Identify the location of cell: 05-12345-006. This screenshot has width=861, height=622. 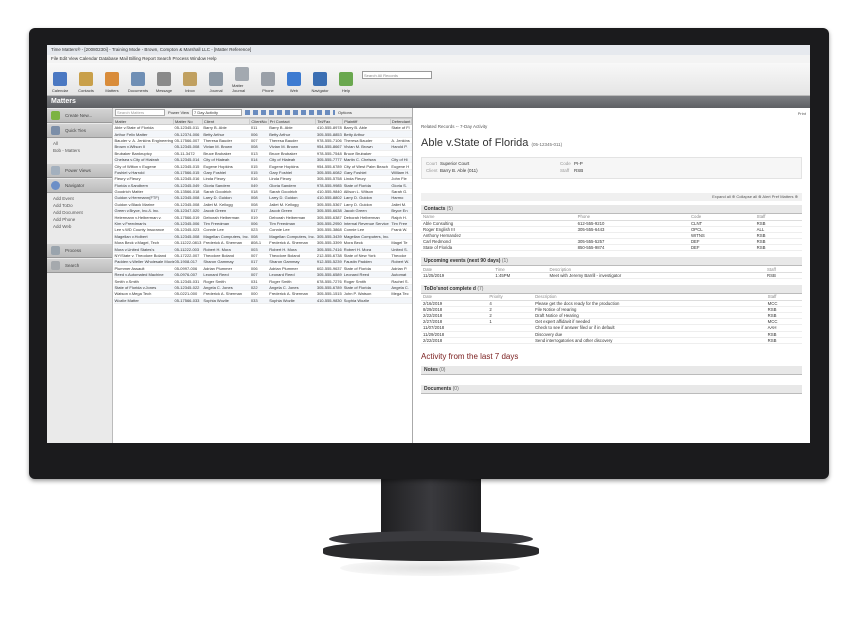
(188, 224).